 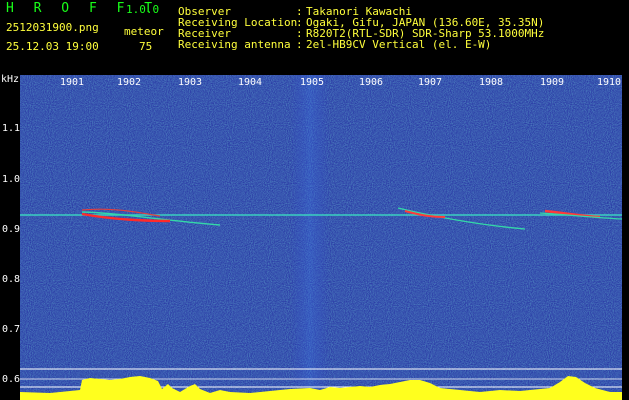 I want to click on x-tick-label: 1907, so click(x=430, y=82).